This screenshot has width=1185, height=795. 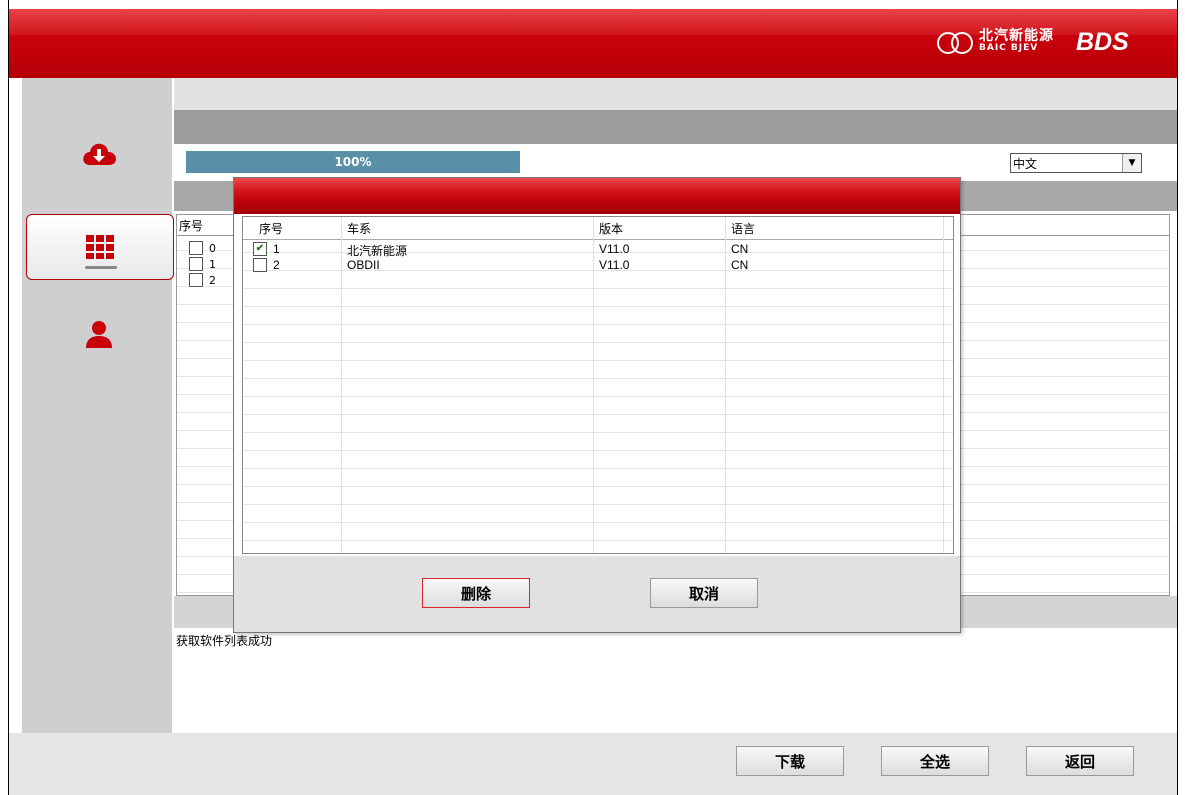 I want to click on dialog-button-bar: 删除 取消, so click(x=597, y=594).